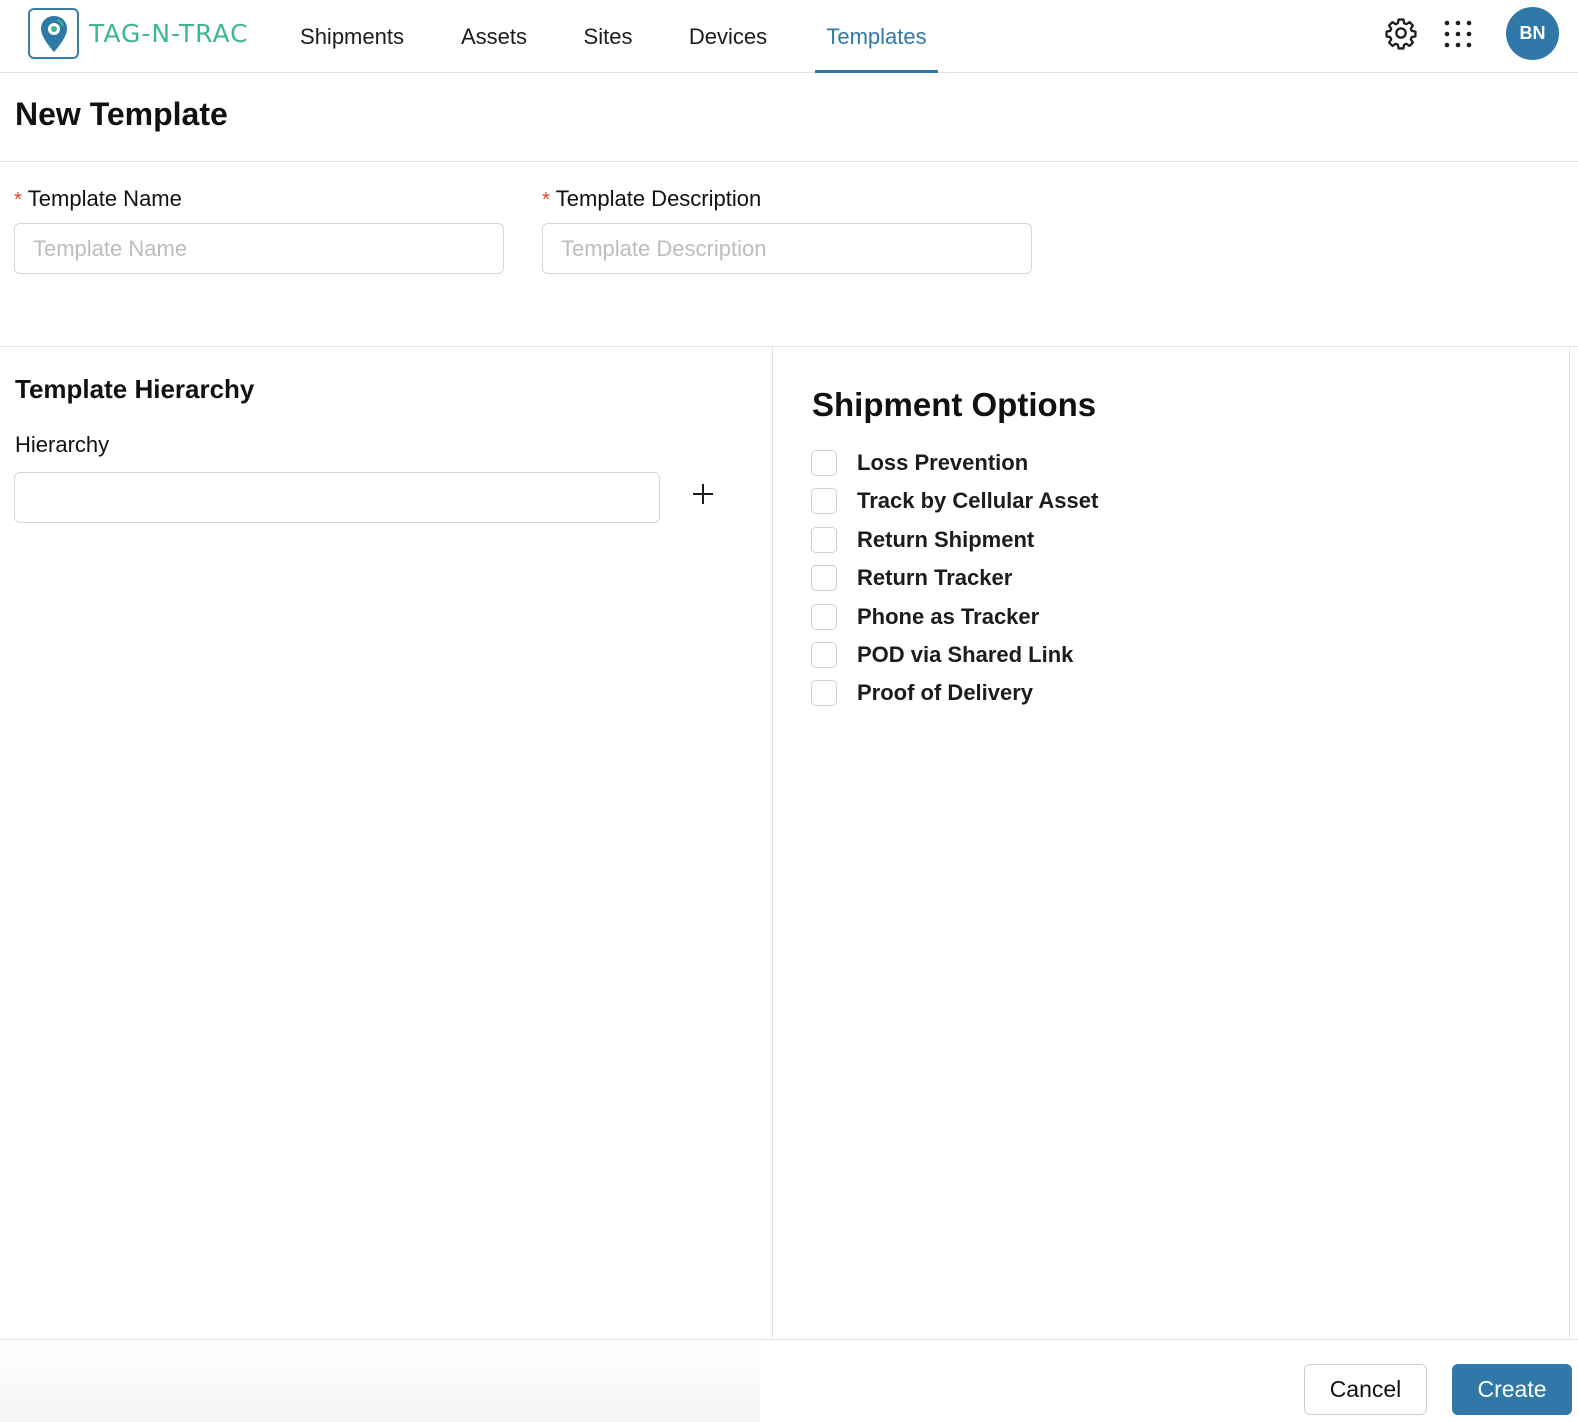 This screenshot has width=1578, height=1422. I want to click on option-loss-prevention: Loss Prevention, so click(919, 463).